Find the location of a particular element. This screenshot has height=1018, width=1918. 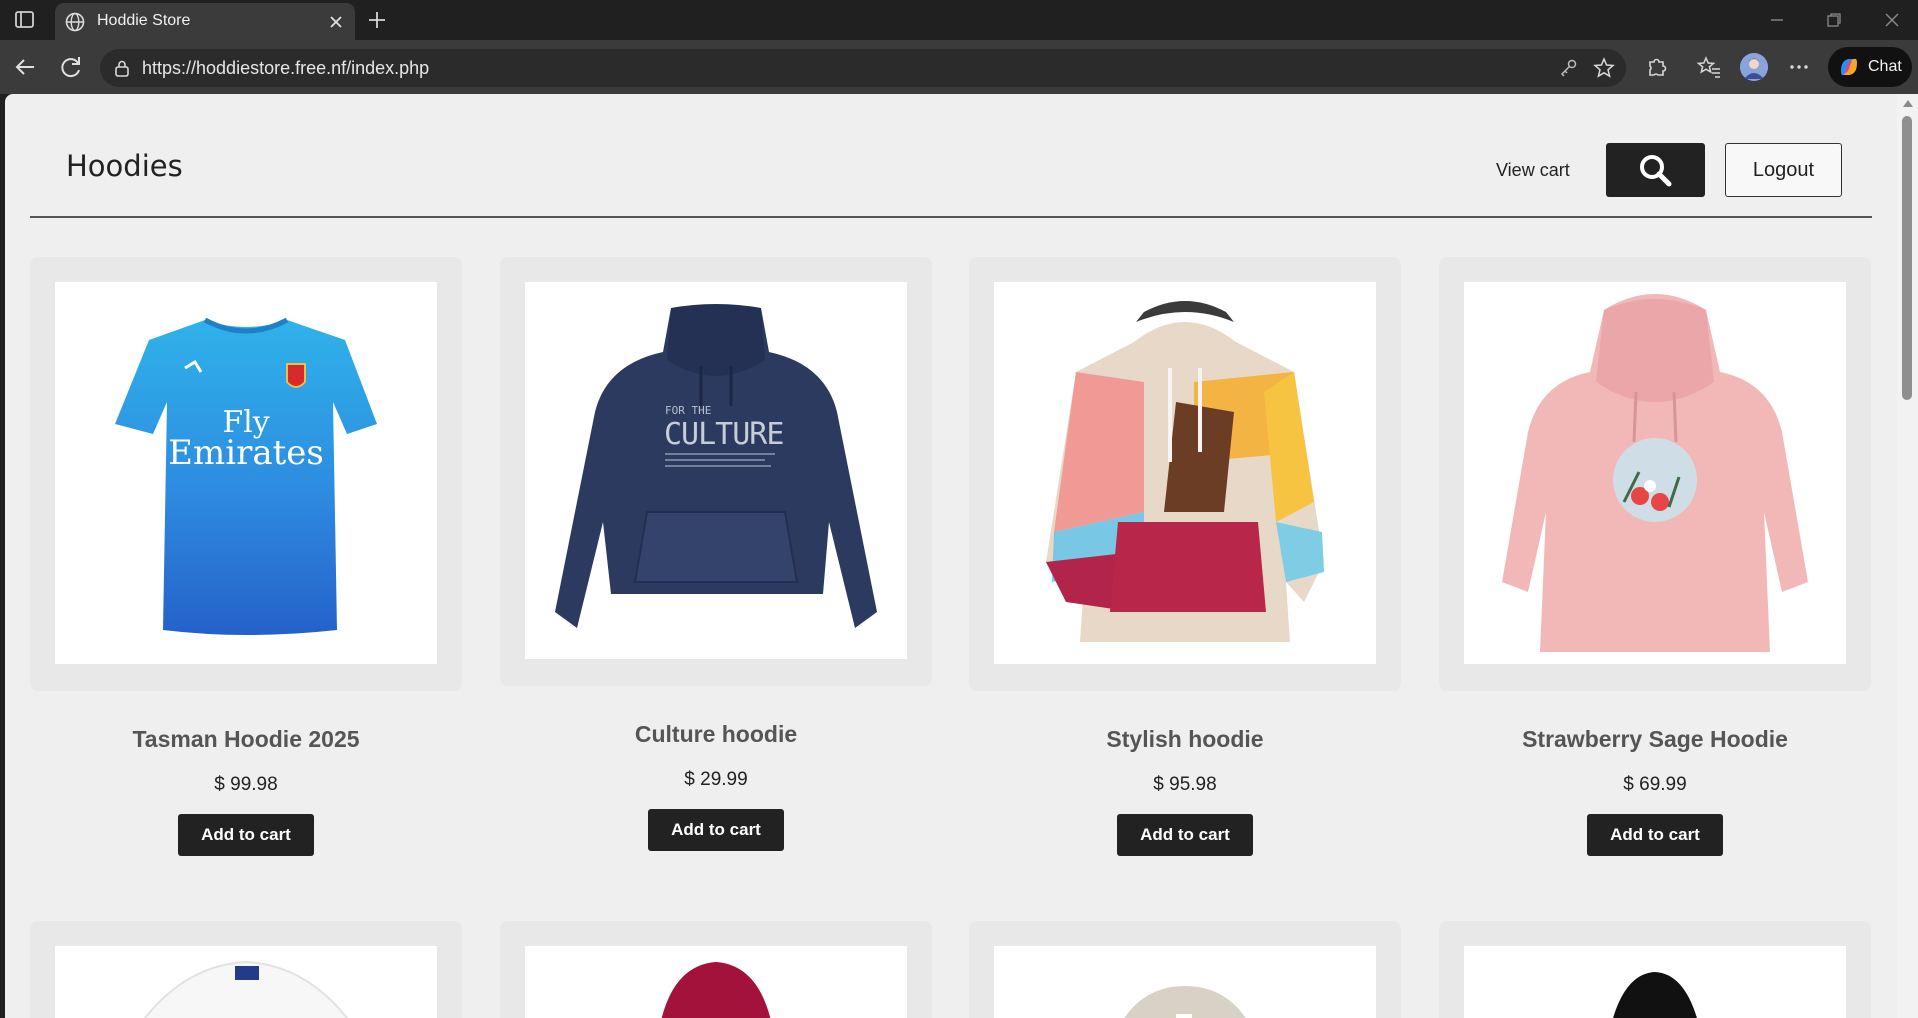

shirt-sponsor-line2: Emirates is located at coordinates (246, 453).